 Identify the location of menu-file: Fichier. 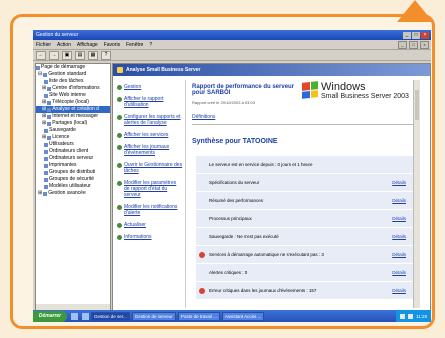
(43, 45).